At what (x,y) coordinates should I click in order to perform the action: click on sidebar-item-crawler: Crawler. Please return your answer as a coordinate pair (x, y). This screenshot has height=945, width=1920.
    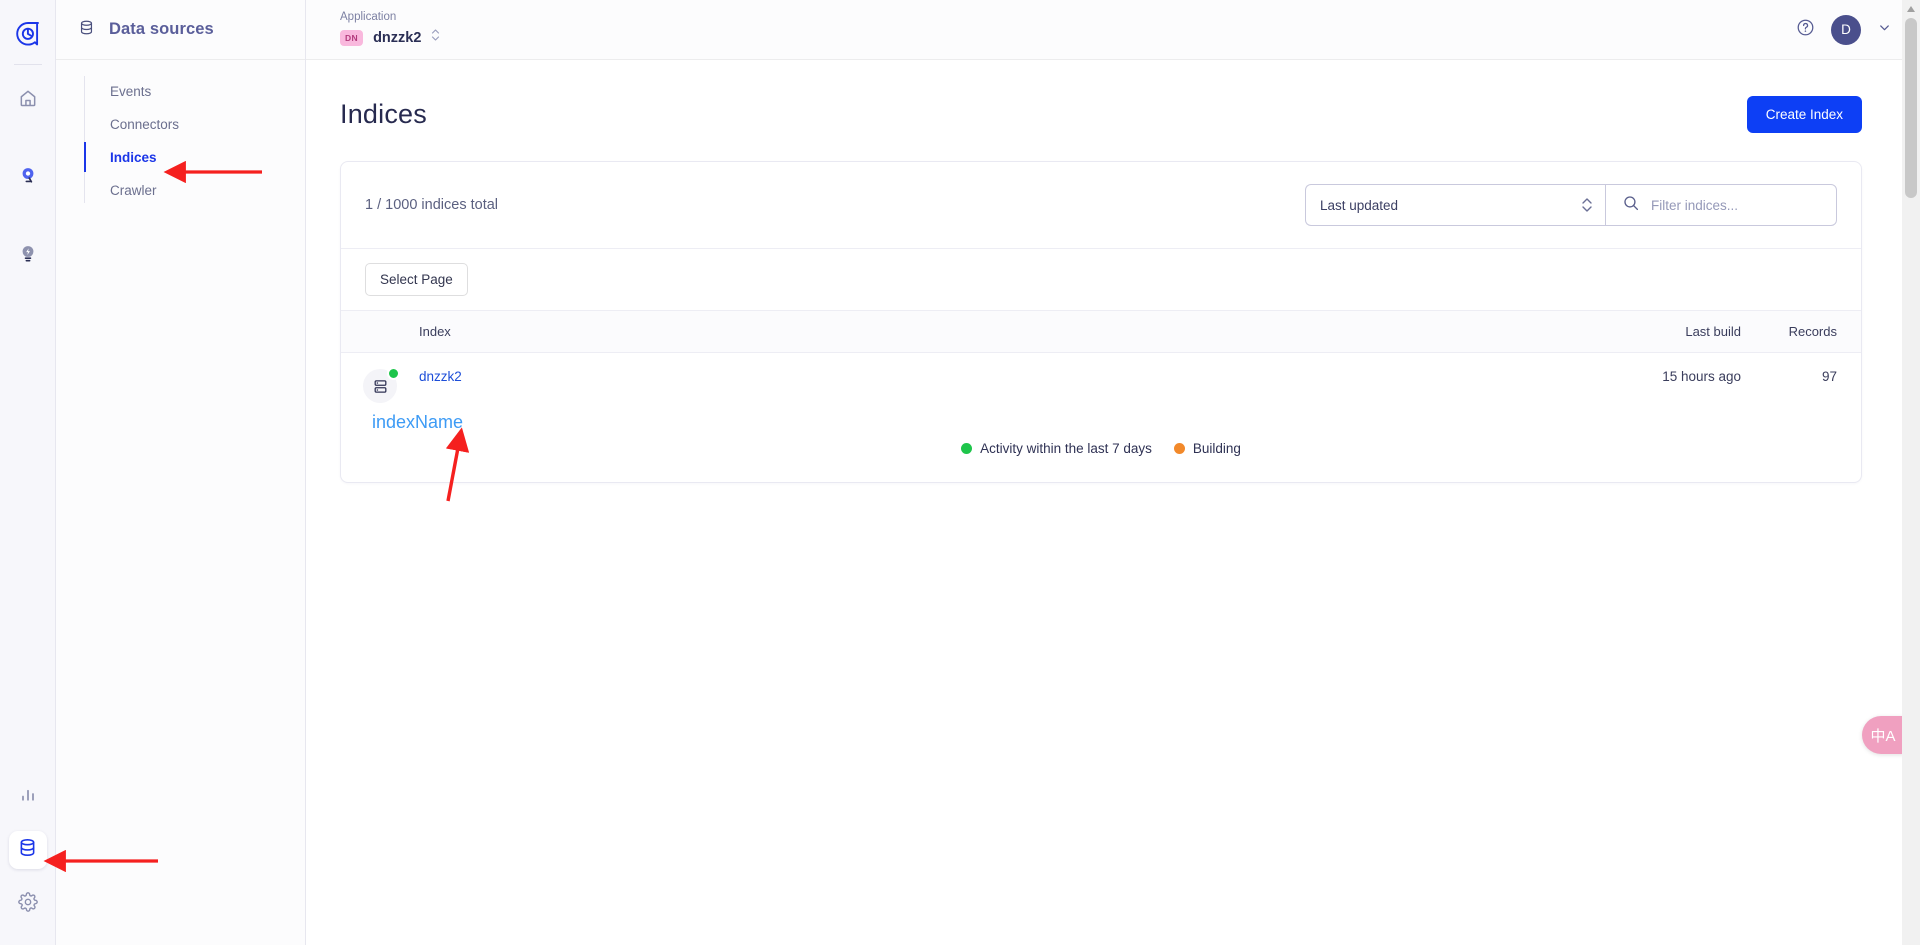
    Looking at the image, I should click on (194, 190).